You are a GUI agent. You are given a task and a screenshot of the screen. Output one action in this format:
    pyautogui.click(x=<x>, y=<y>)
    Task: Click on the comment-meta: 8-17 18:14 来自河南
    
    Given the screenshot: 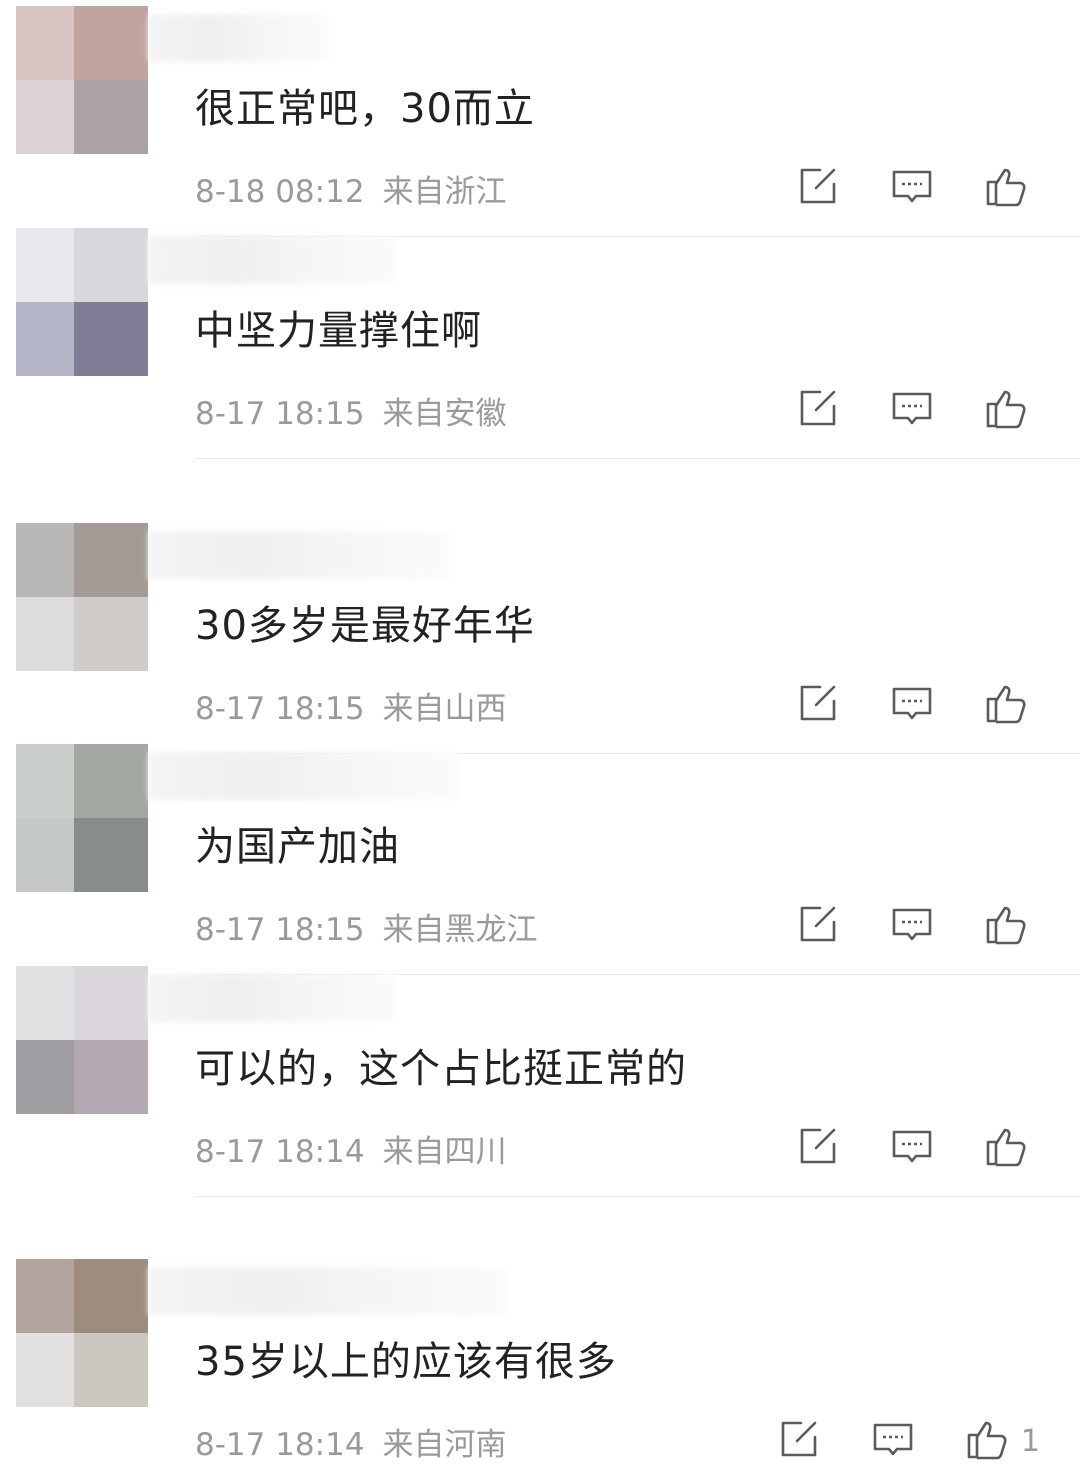 What is the action you would take?
    pyautogui.click(x=351, y=1441)
    